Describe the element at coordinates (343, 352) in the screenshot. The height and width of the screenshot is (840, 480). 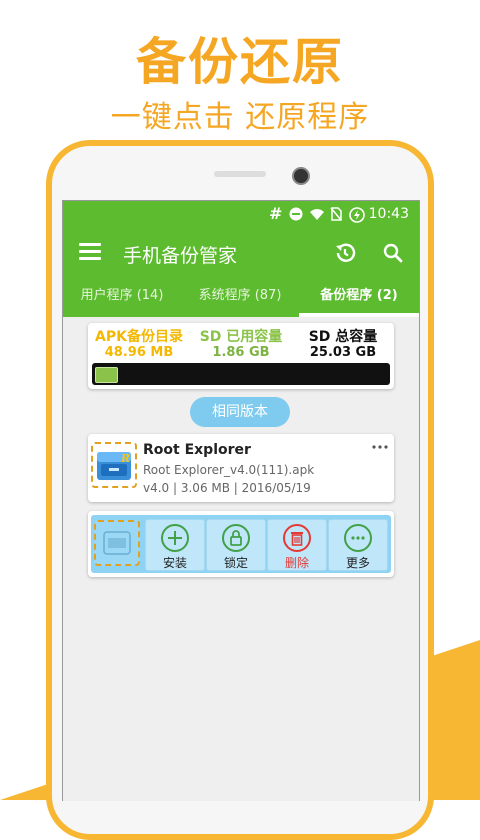
I see `stat-sd-total-value: 25.03 GB` at that location.